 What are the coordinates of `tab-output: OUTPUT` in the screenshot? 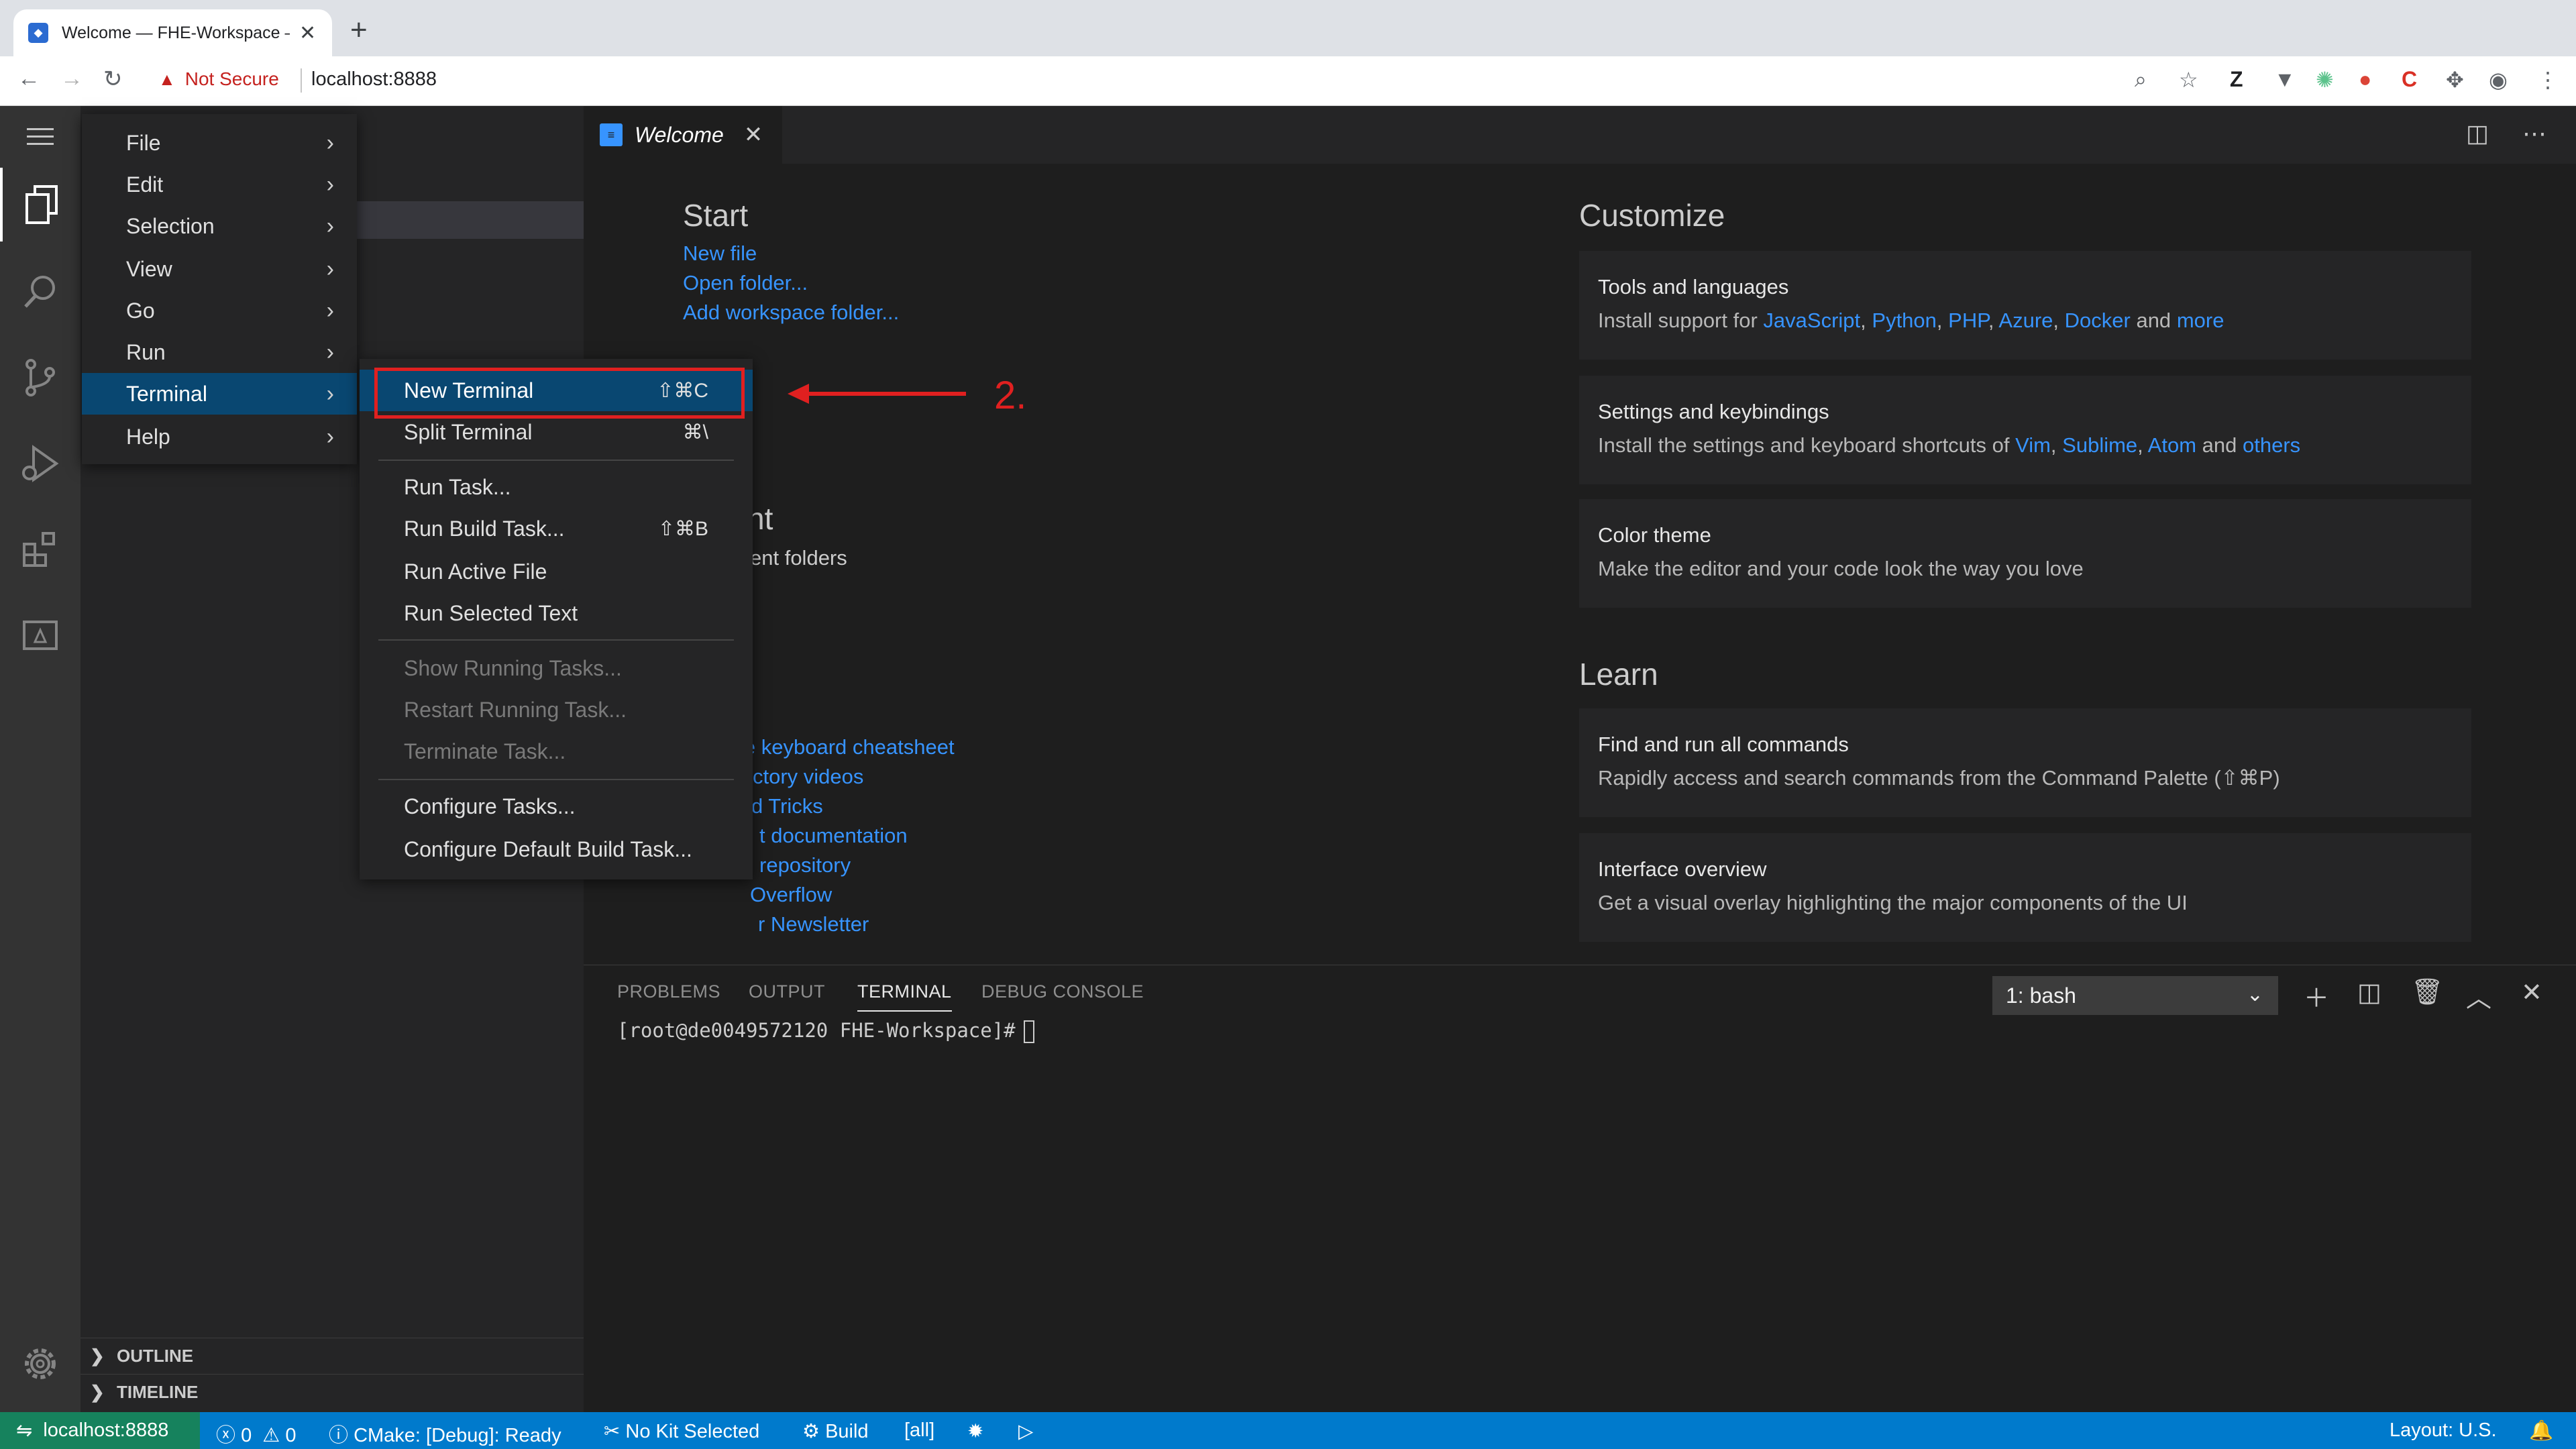 It's located at (787, 991).